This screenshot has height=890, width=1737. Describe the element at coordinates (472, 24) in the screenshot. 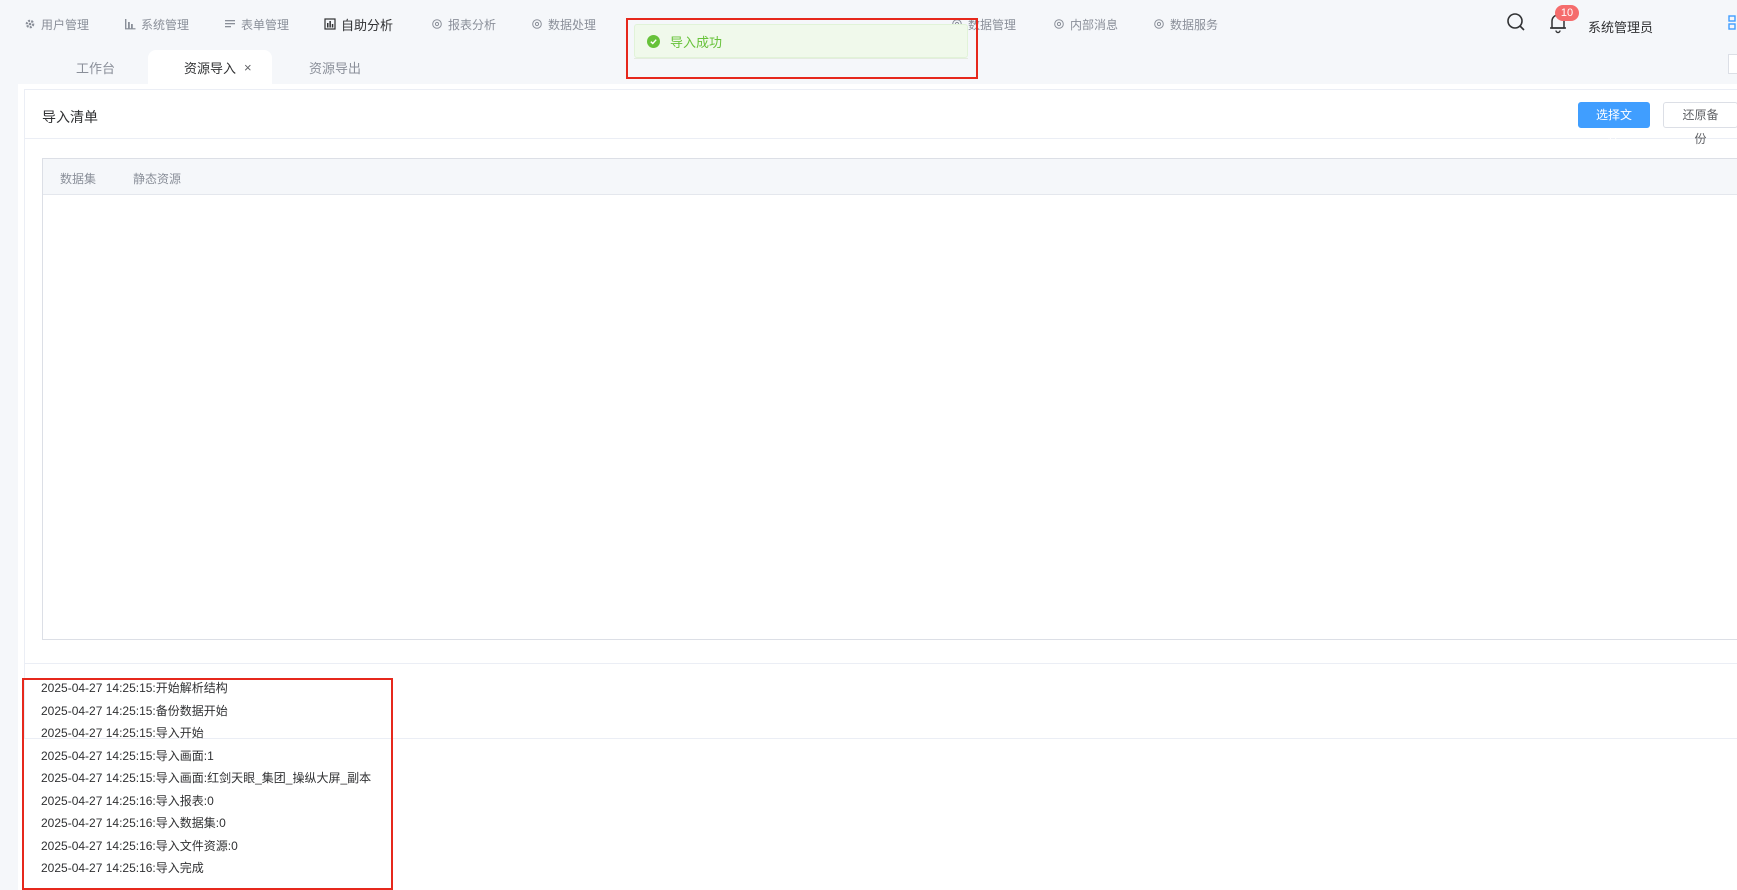

I see `nav-item-label: 报表分析` at that location.